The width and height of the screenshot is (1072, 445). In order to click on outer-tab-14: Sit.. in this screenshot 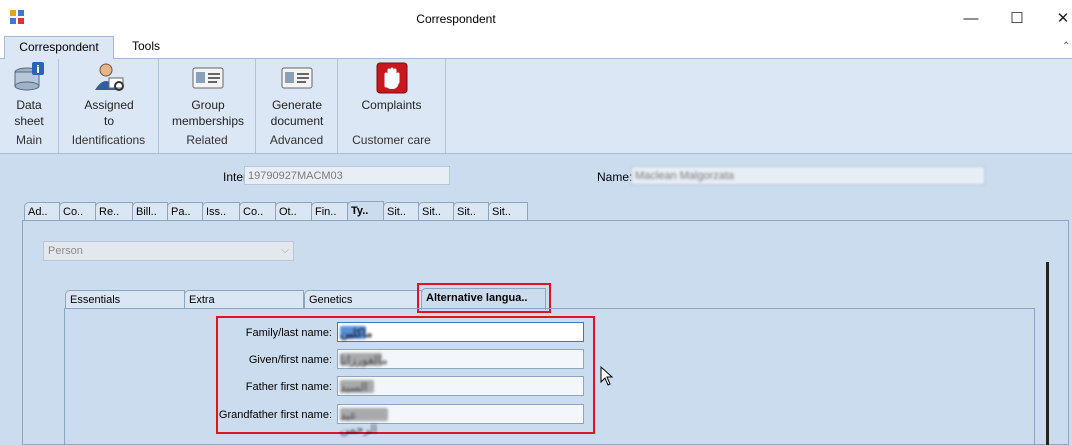, I will do `click(508, 211)`.